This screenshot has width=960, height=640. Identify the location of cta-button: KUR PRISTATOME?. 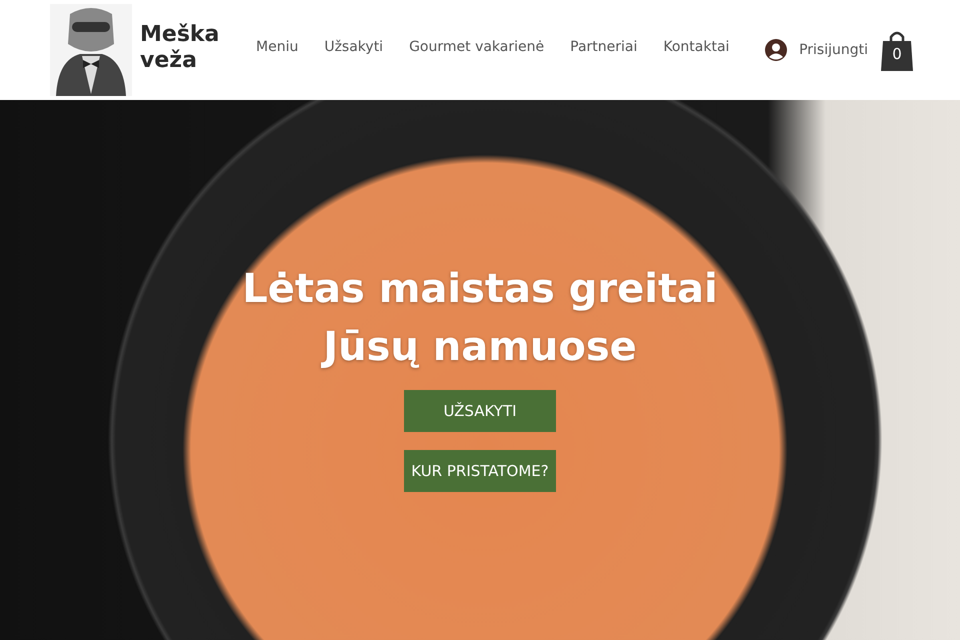
(480, 471).